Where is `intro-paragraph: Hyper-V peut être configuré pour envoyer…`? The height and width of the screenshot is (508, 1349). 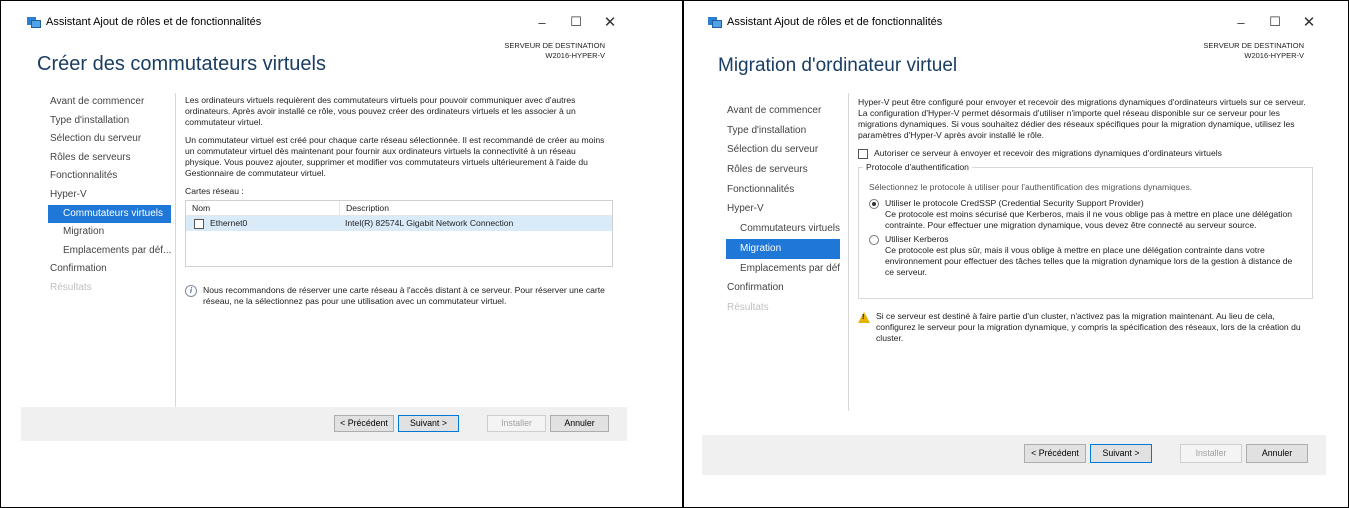 intro-paragraph: Hyper-V peut être configuré pour envoyer… is located at coordinates (1082, 118).